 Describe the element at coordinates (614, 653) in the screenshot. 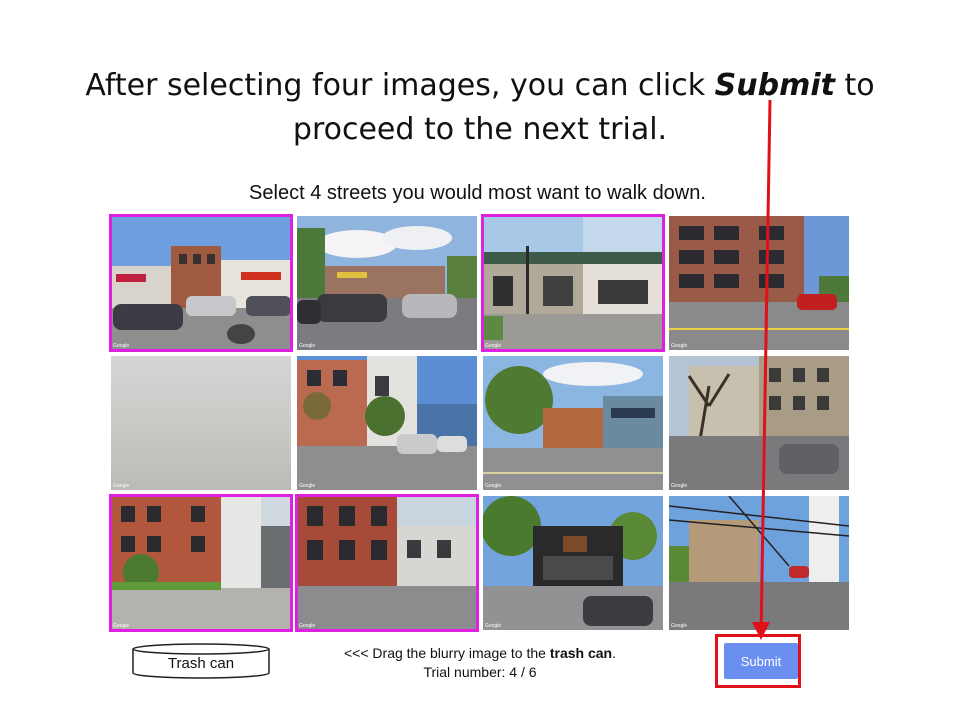

I see `drag-instruction-end: .` at that location.